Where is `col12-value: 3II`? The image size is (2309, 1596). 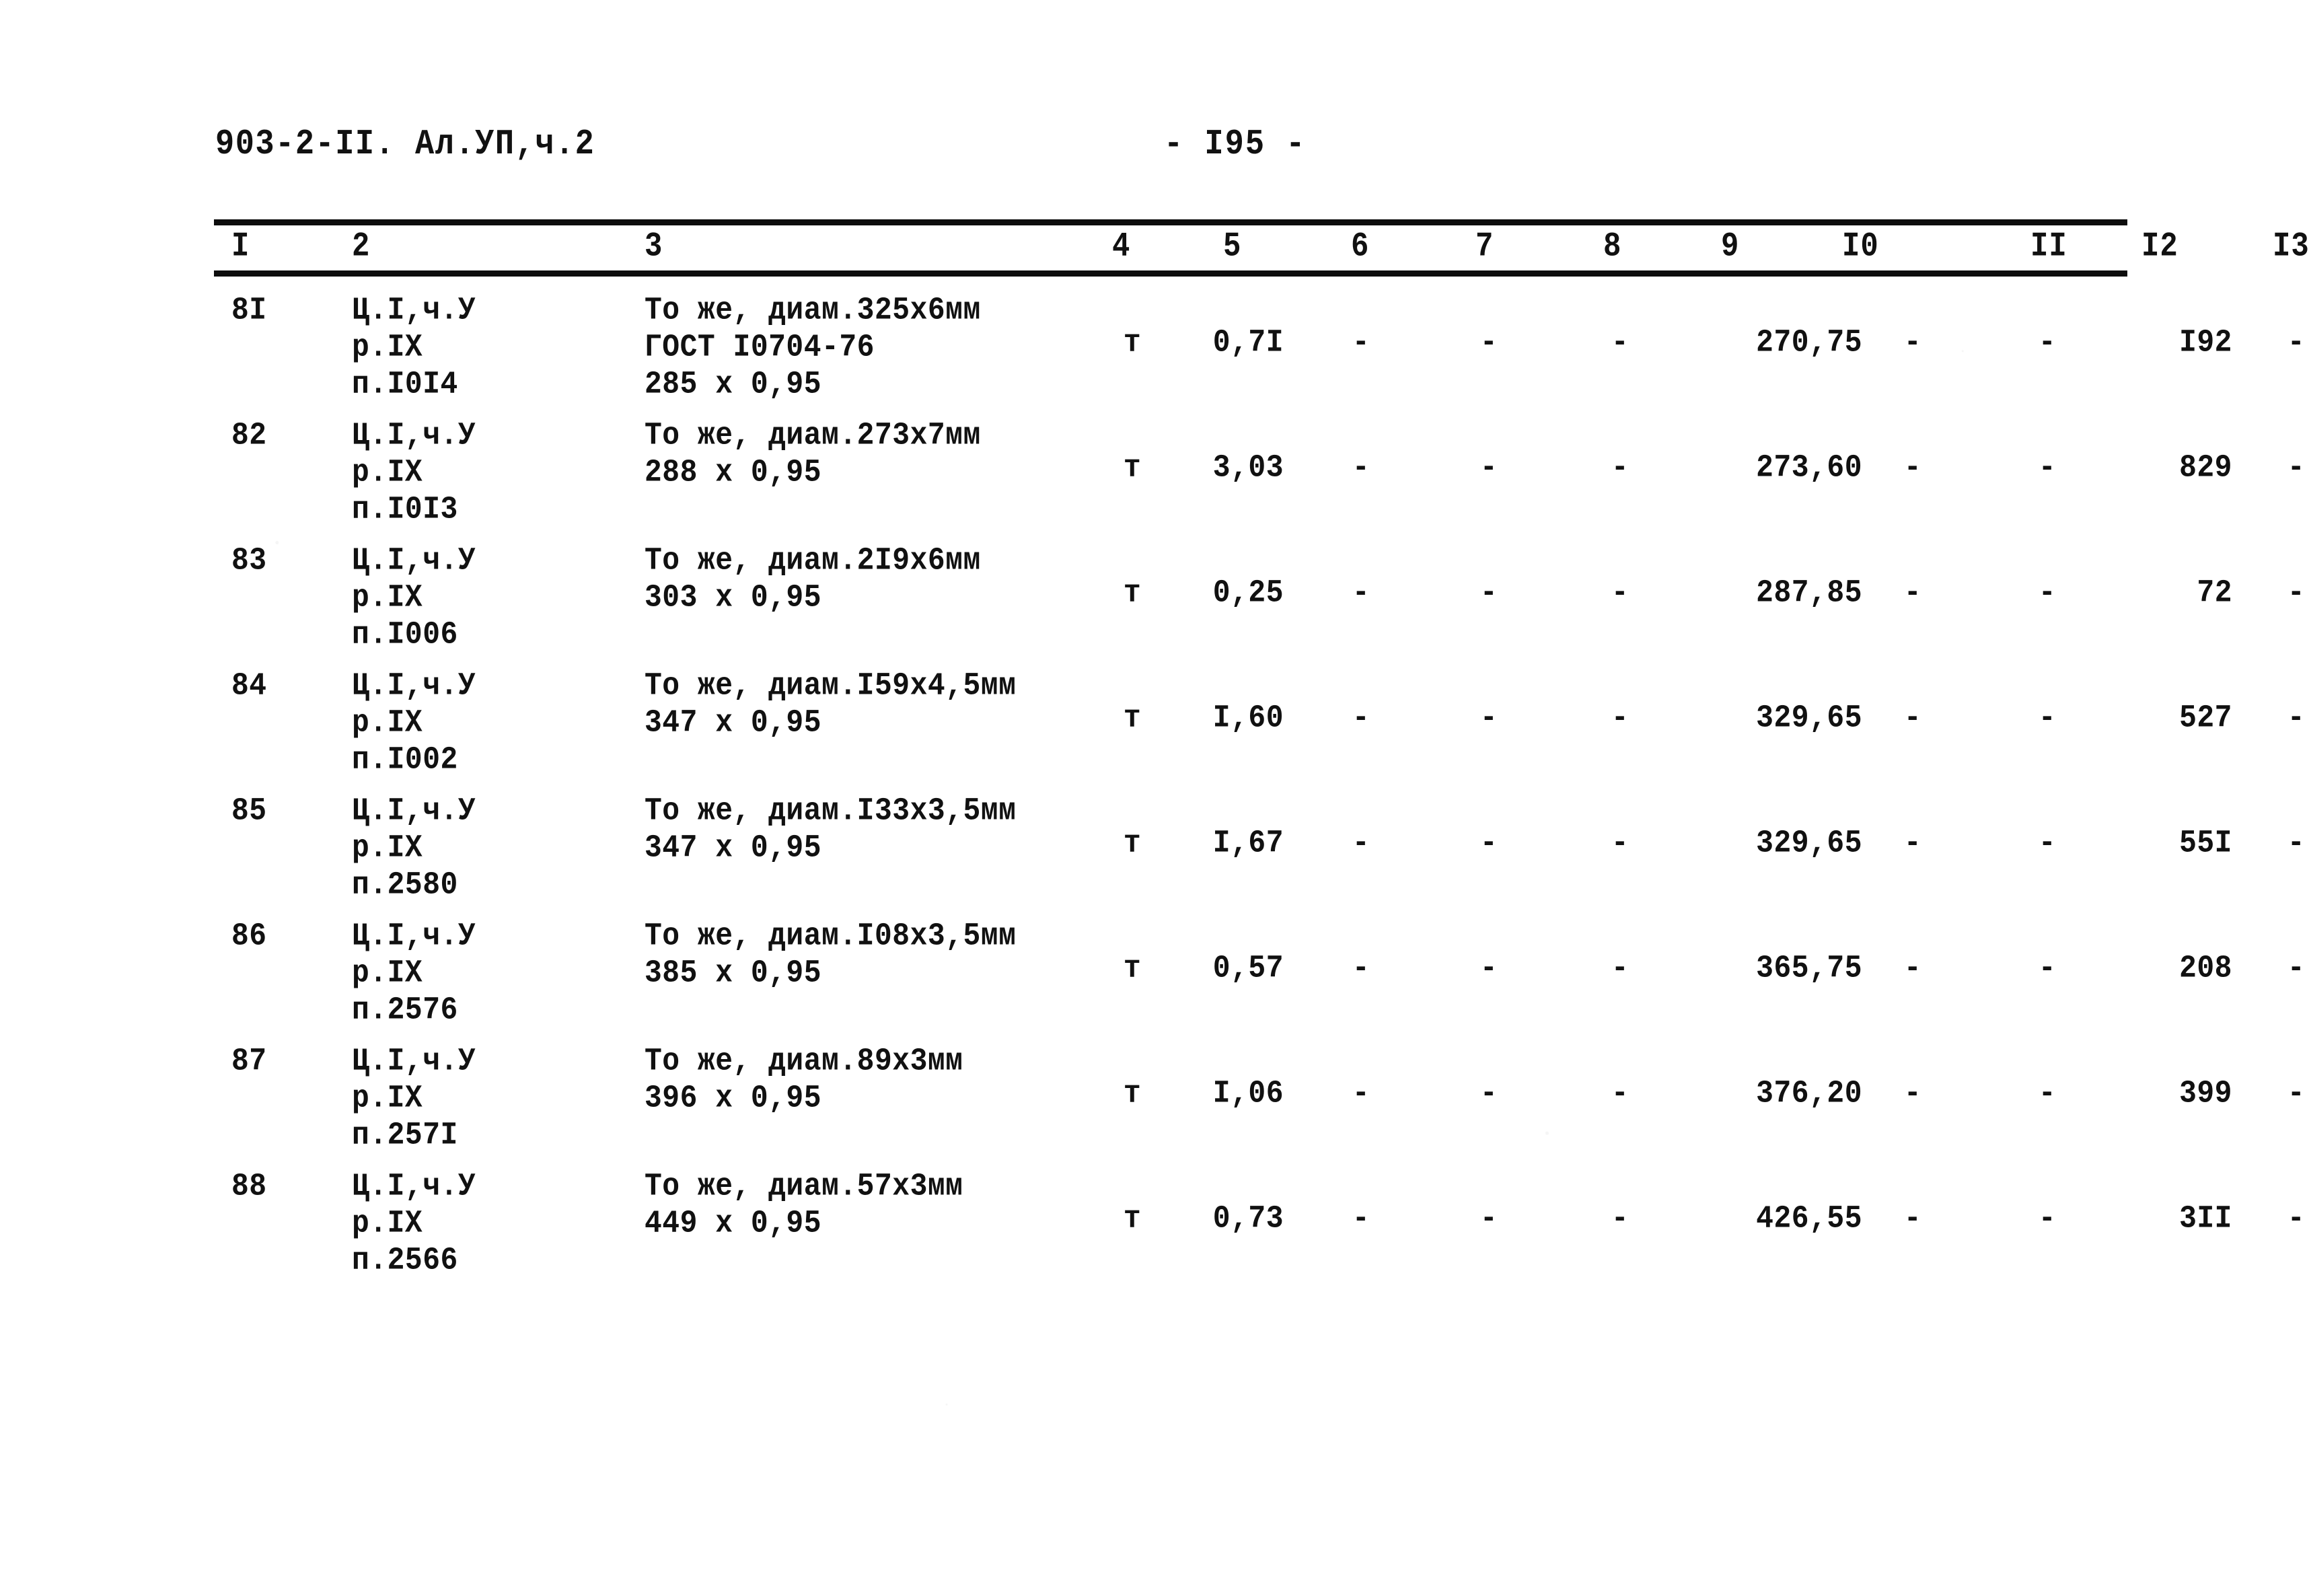
col12-value: 3II is located at coordinates (2205, 1218).